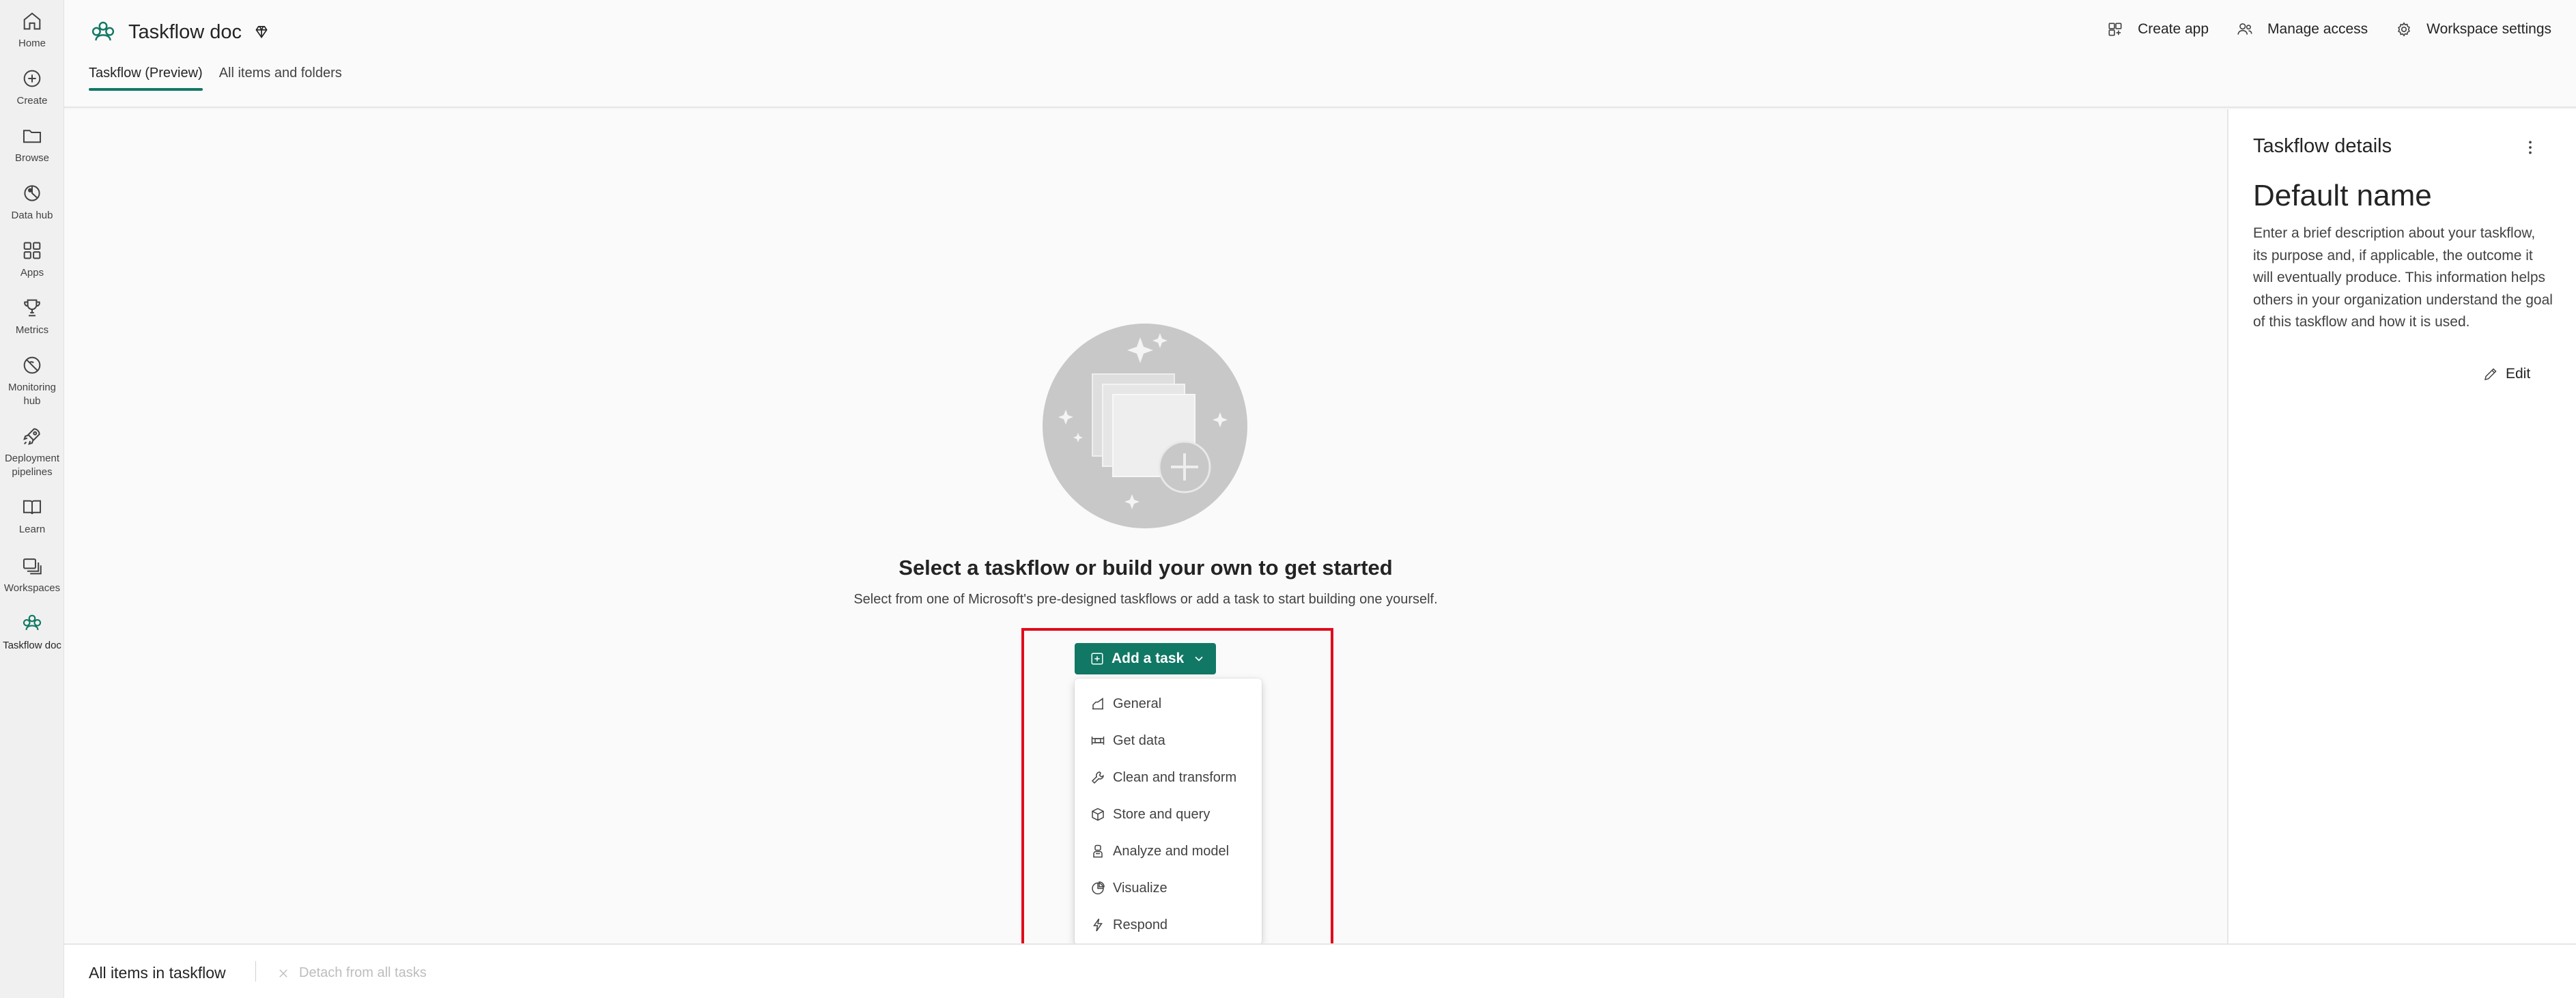  Describe the element at coordinates (1098, 741) in the screenshot. I see `get-data-icon` at that location.